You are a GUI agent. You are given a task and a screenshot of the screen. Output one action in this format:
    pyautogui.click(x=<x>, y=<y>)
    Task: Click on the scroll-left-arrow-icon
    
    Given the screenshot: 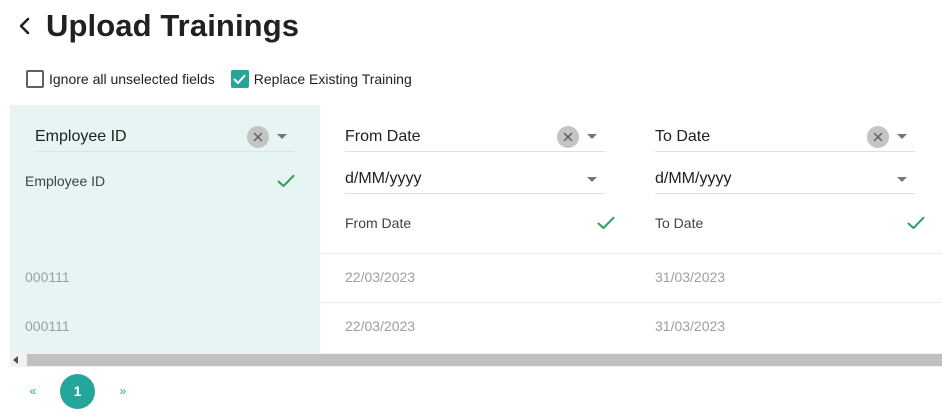 What is the action you would take?
    pyautogui.click(x=15, y=360)
    